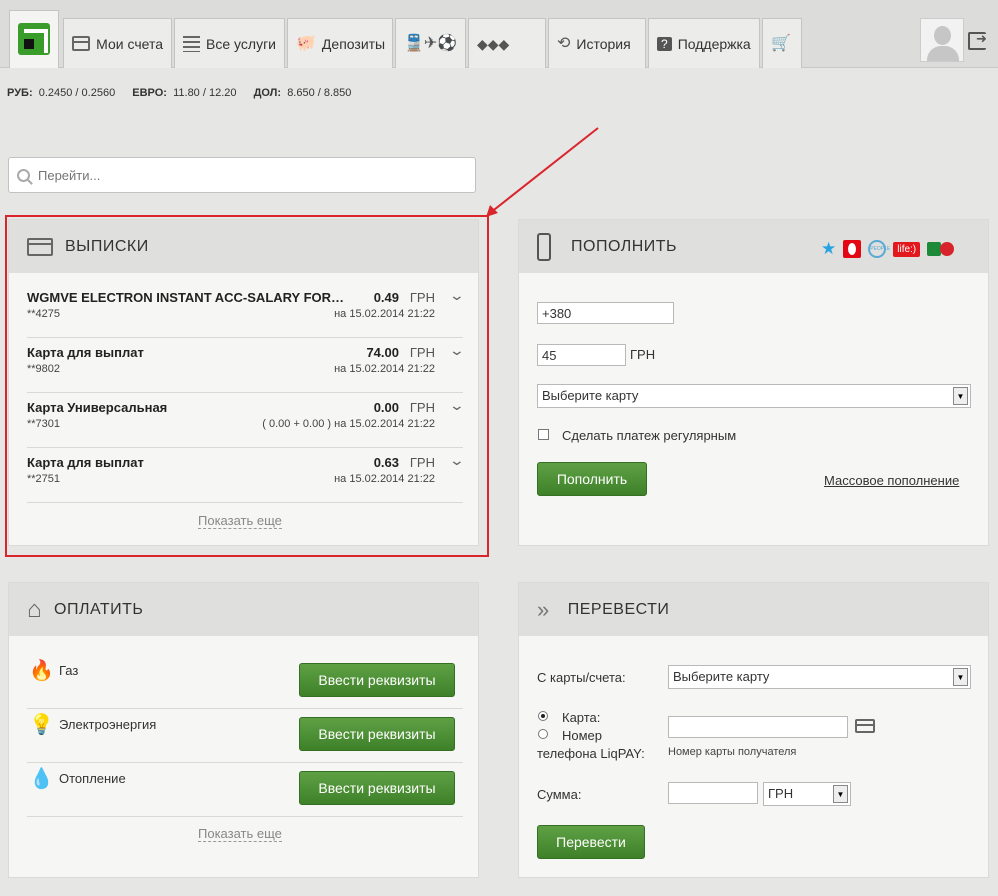  I want to click on intertelecom-icon, so click(942, 249).